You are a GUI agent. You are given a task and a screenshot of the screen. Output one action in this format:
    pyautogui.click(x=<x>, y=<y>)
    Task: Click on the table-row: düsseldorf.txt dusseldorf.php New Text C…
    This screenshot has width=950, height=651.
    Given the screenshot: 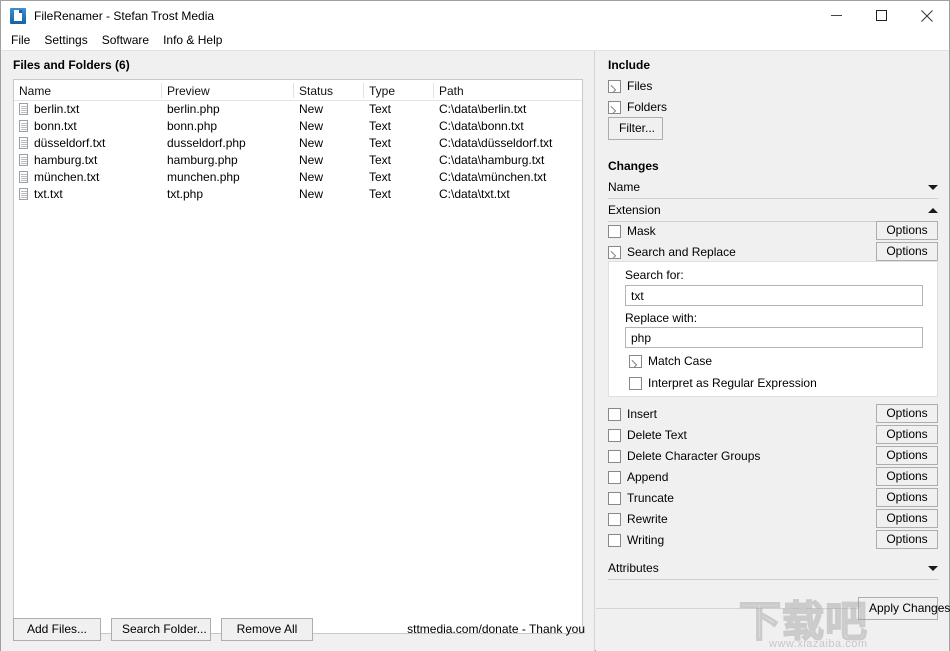 What is the action you would take?
    pyautogui.click(x=298, y=143)
    